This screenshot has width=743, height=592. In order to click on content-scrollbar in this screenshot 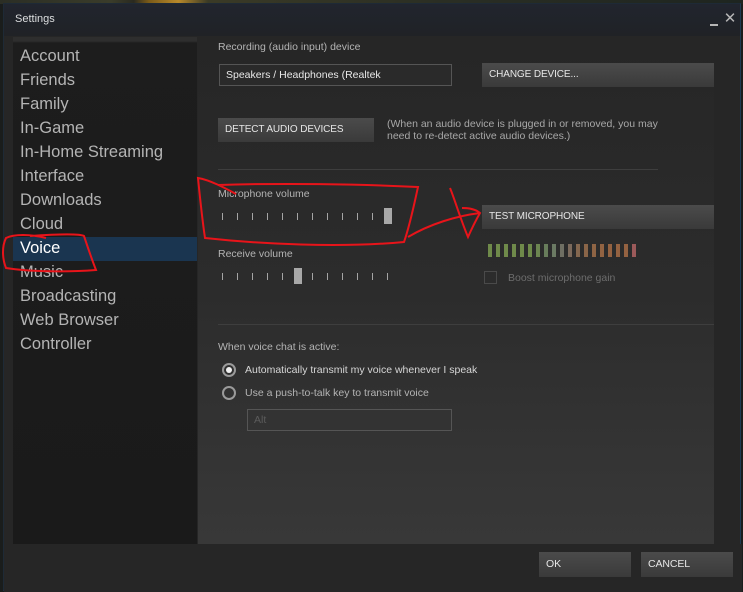, I will do `click(725, 290)`.